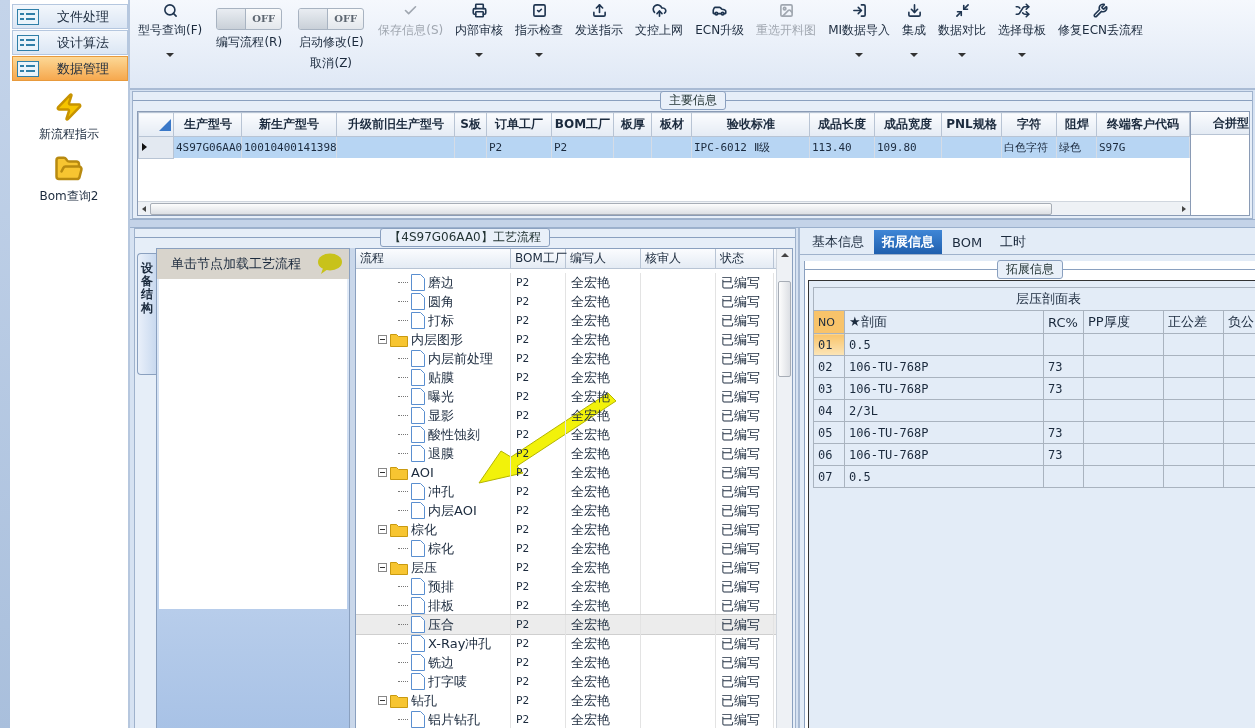 This screenshot has width=1255, height=728. Describe the element at coordinates (69, 134) in the screenshot. I see `shortcut-label: 新流程指示` at that location.